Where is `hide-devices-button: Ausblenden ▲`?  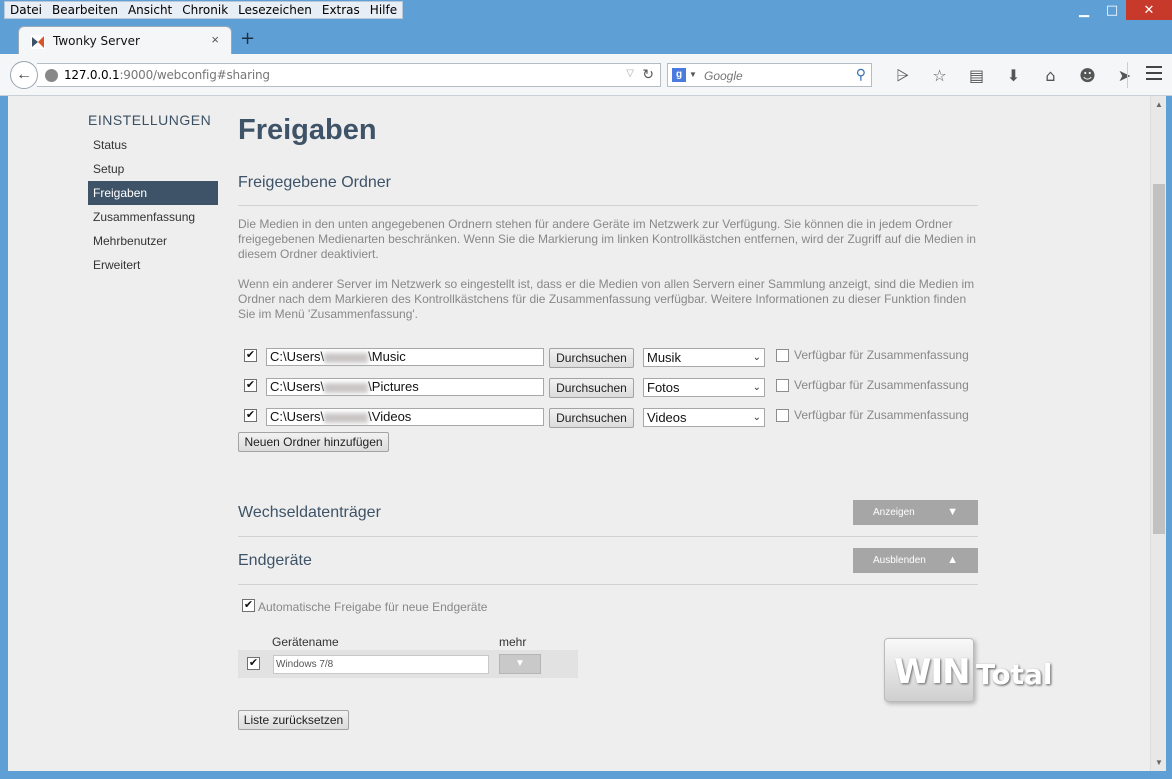 hide-devices-button: Ausblenden ▲ is located at coordinates (915, 560).